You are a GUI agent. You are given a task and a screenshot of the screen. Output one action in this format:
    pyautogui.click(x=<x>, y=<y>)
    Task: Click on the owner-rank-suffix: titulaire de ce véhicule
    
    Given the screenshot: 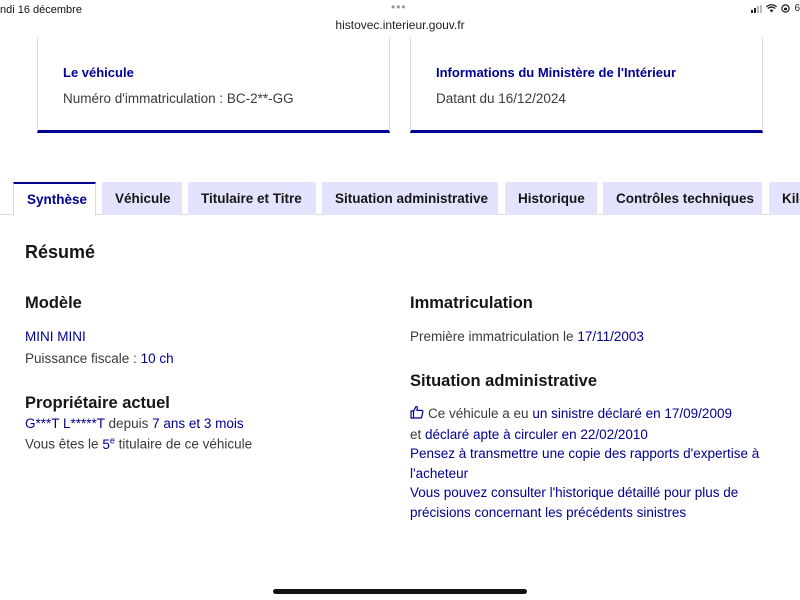 What is the action you would take?
    pyautogui.click(x=183, y=444)
    